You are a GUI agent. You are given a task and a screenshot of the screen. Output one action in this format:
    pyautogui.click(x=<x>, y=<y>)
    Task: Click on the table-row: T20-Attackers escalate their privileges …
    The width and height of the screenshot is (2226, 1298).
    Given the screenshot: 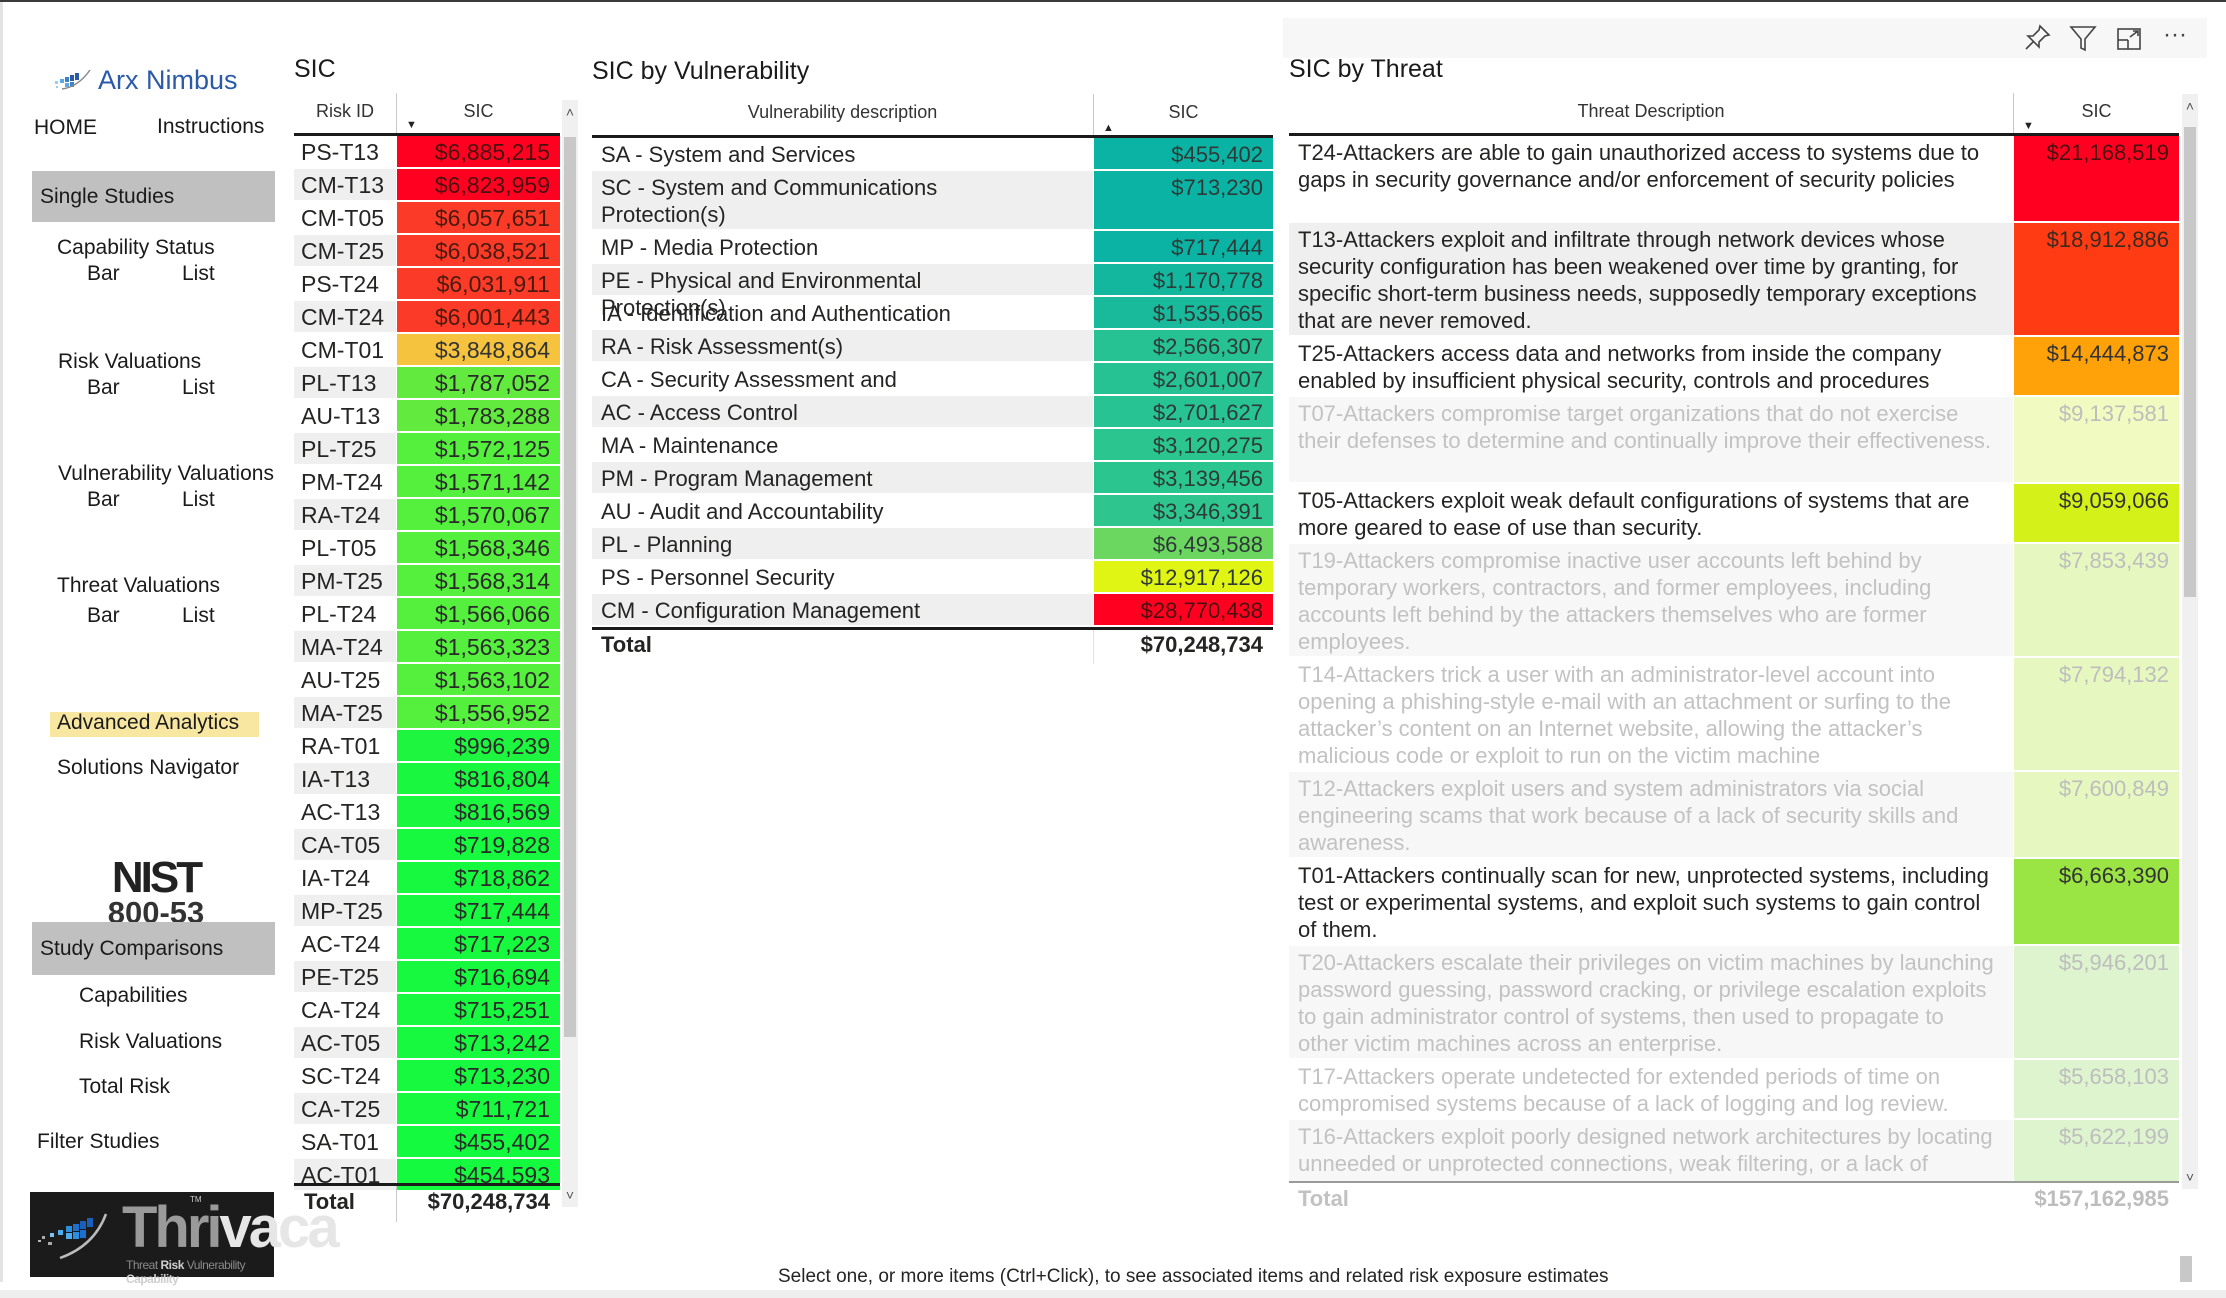 What is the action you would take?
    pyautogui.click(x=1734, y=1003)
    